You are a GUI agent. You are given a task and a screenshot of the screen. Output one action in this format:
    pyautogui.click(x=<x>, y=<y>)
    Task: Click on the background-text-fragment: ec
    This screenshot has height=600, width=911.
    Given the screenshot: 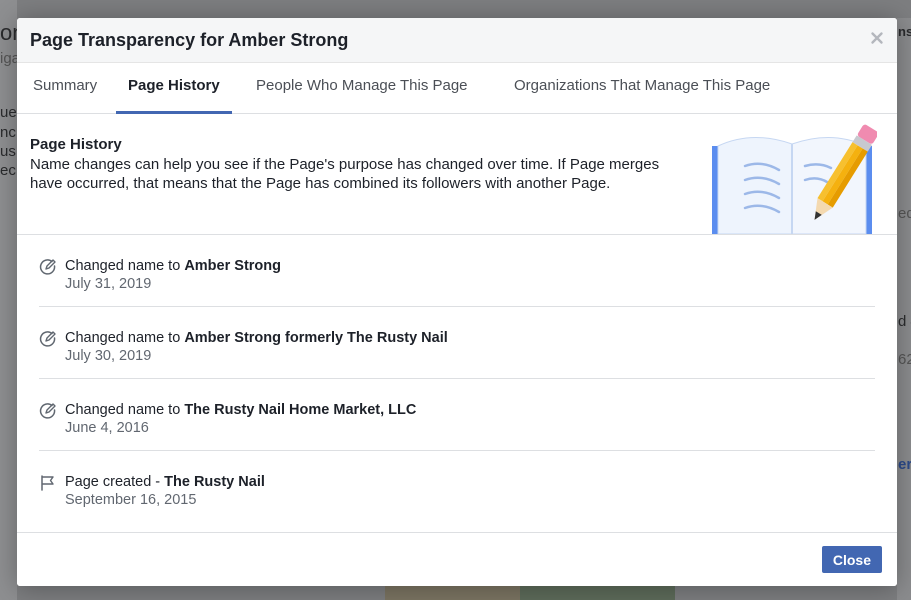 What is the action you would take?
    pyautogui.click(x=8, y=170)
    